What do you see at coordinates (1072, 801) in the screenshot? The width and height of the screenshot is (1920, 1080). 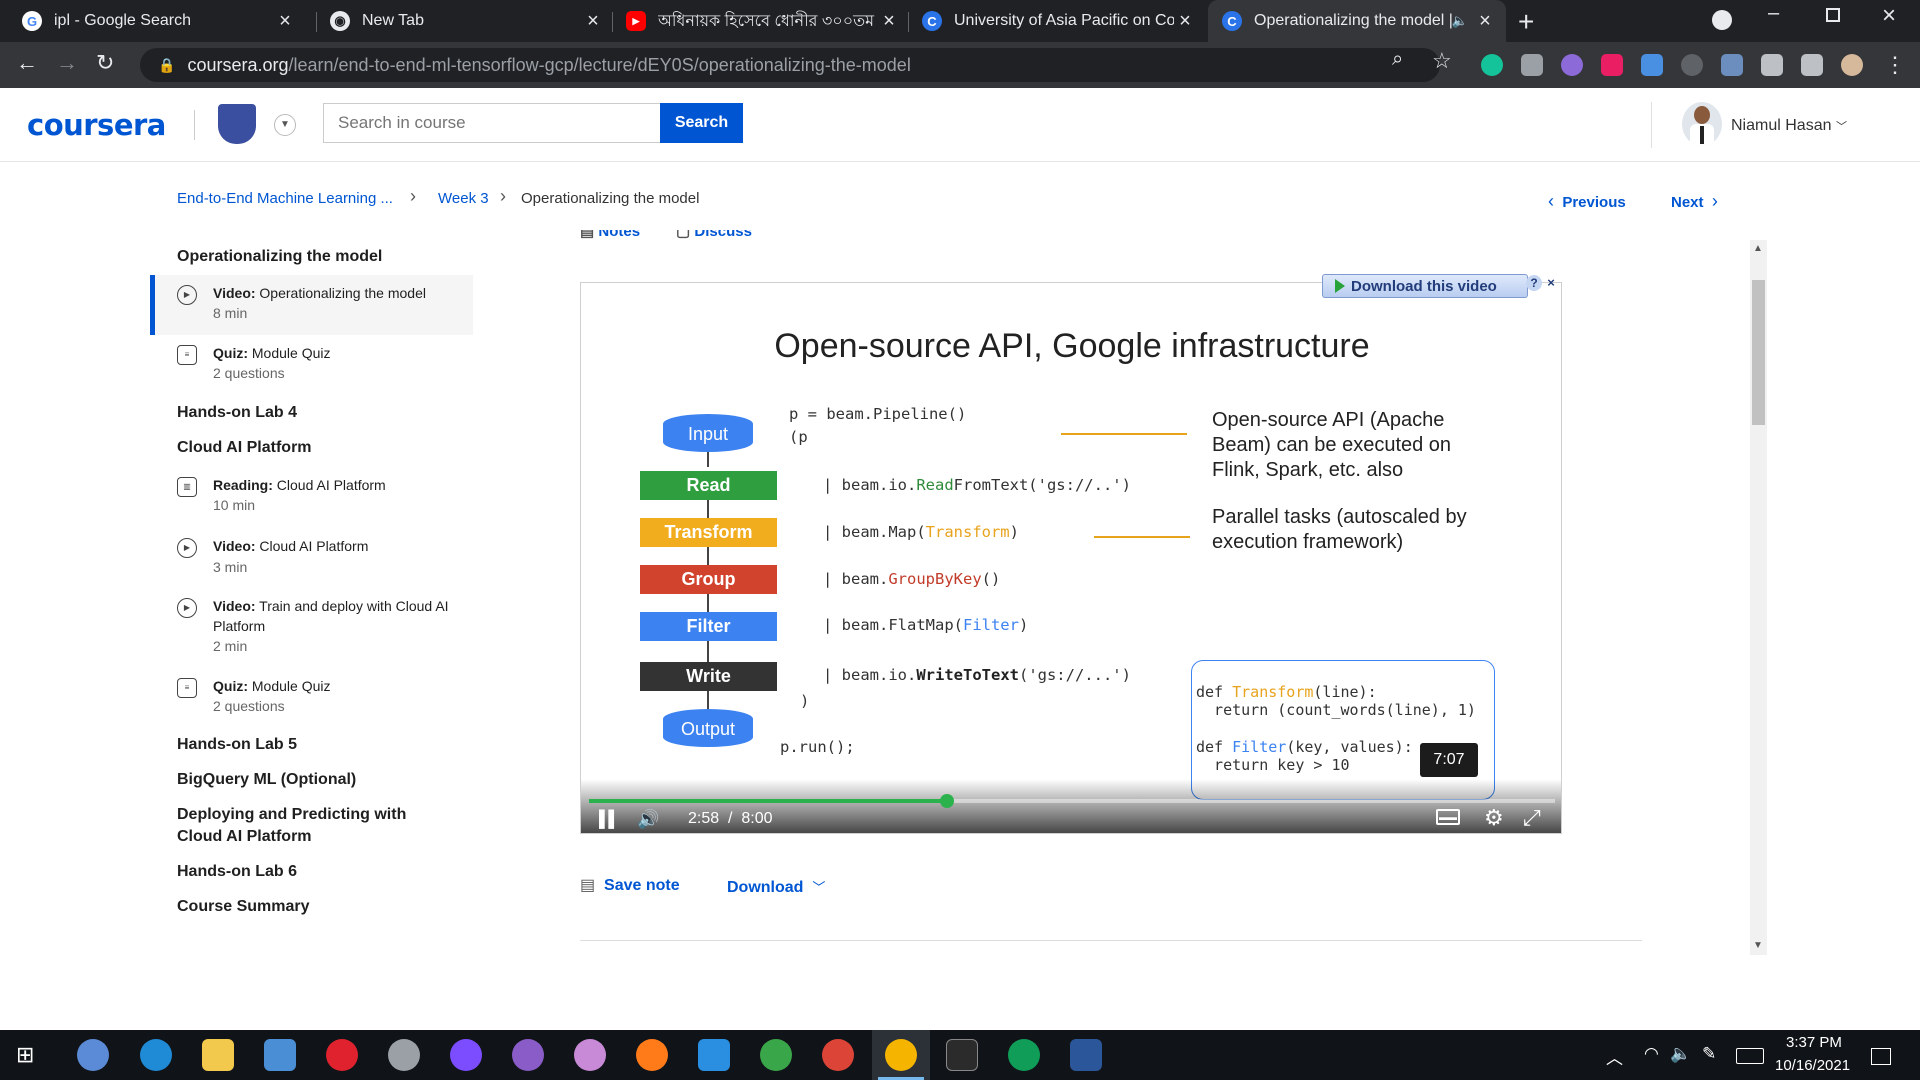 I see `progress-bar` at bounding box center [1072, 801].